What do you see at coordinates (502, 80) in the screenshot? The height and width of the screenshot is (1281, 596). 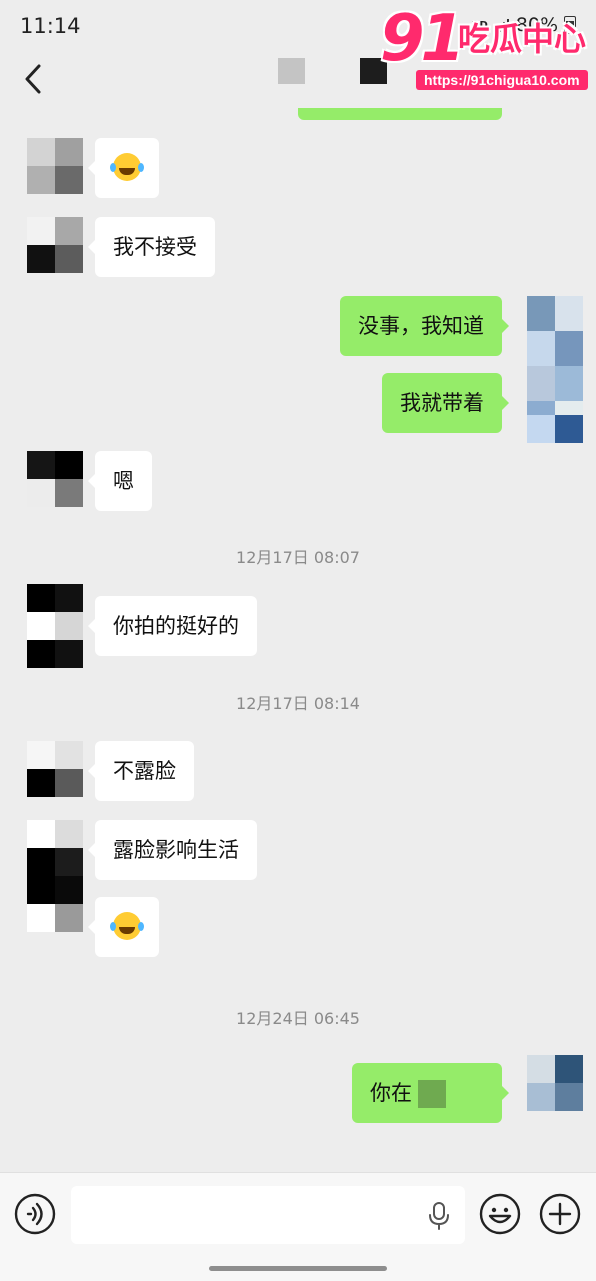 I see `watermark-url: https://91chigua10.com` at bounding box center [502, 80].